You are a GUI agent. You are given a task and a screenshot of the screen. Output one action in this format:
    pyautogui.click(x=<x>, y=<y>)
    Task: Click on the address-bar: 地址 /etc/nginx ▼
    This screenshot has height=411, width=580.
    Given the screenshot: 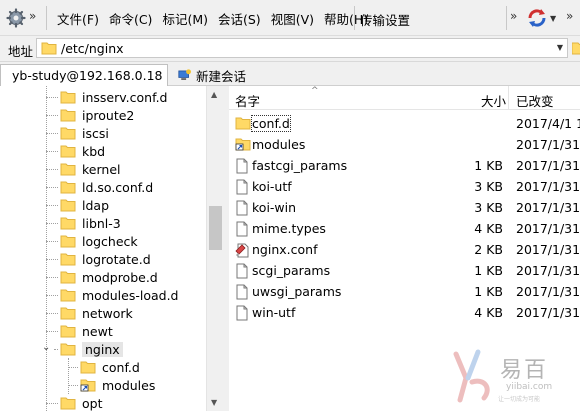 What is the action you would take?
    pyautogui.click(x=290, y=49)
    